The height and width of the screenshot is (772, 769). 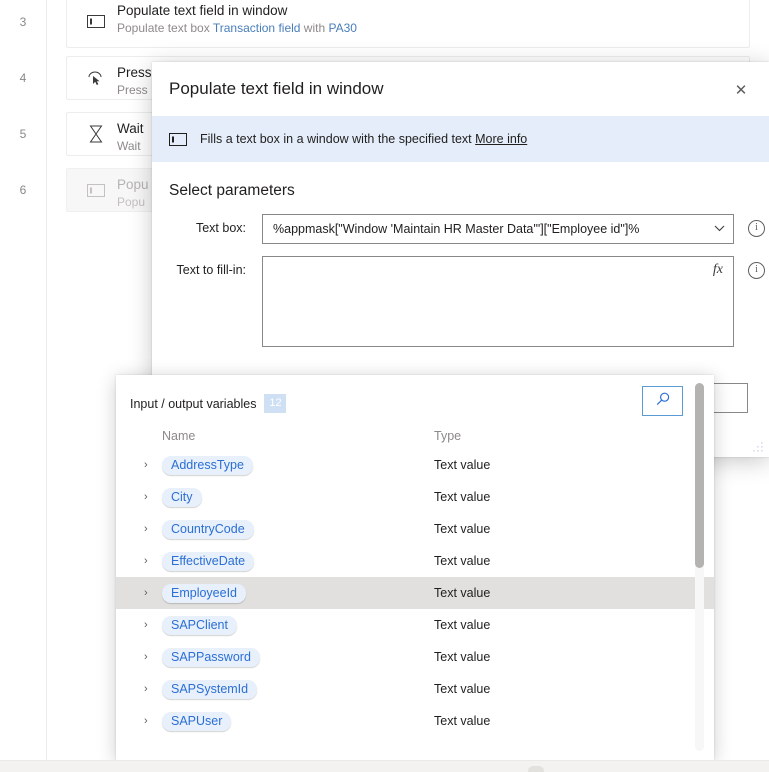 I want to click on step-number-4: 4, so click(x=23, y=78).